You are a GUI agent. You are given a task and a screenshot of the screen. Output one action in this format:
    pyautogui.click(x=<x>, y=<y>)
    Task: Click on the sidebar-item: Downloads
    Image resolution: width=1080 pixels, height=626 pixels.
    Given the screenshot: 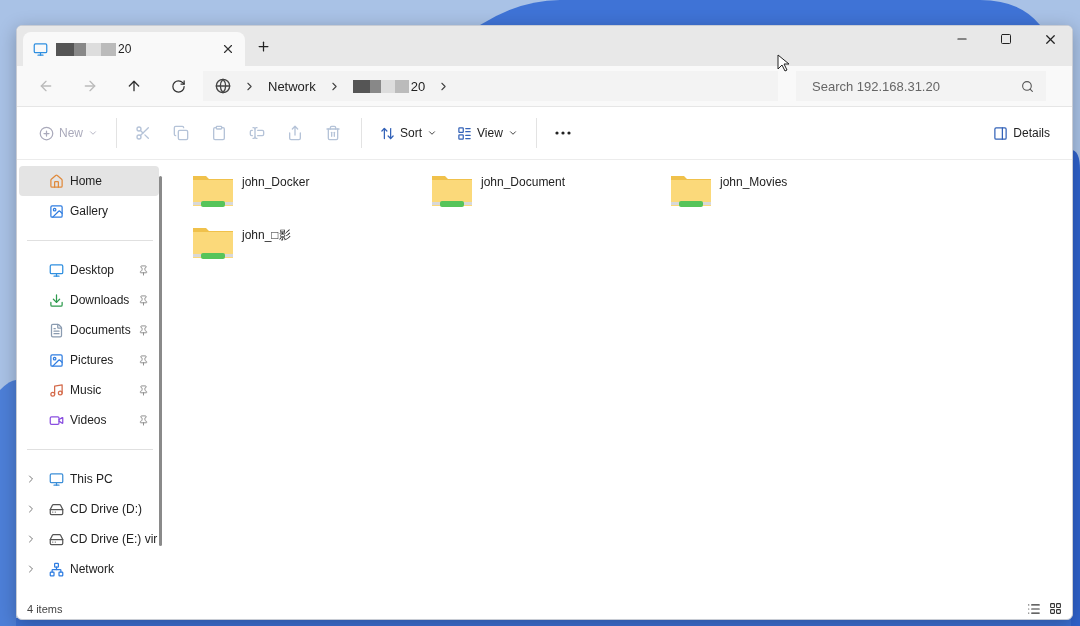 What is the action you would take?
    pyautogui.click(x=89, y=300)
    